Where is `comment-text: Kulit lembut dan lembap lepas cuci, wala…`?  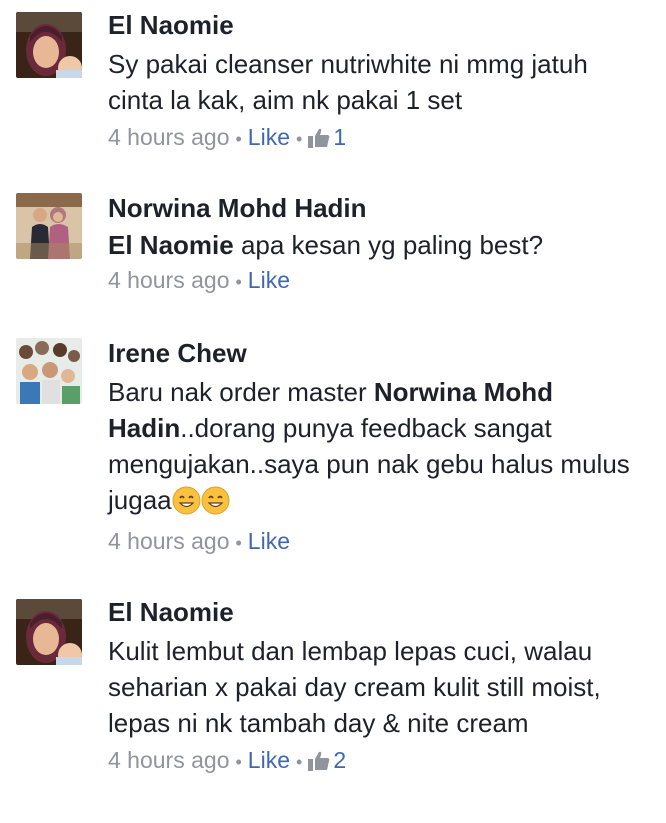
comment-text: Kulit lembut dan lembap lepas cuci, wala… is located at coordinates (354, 687).